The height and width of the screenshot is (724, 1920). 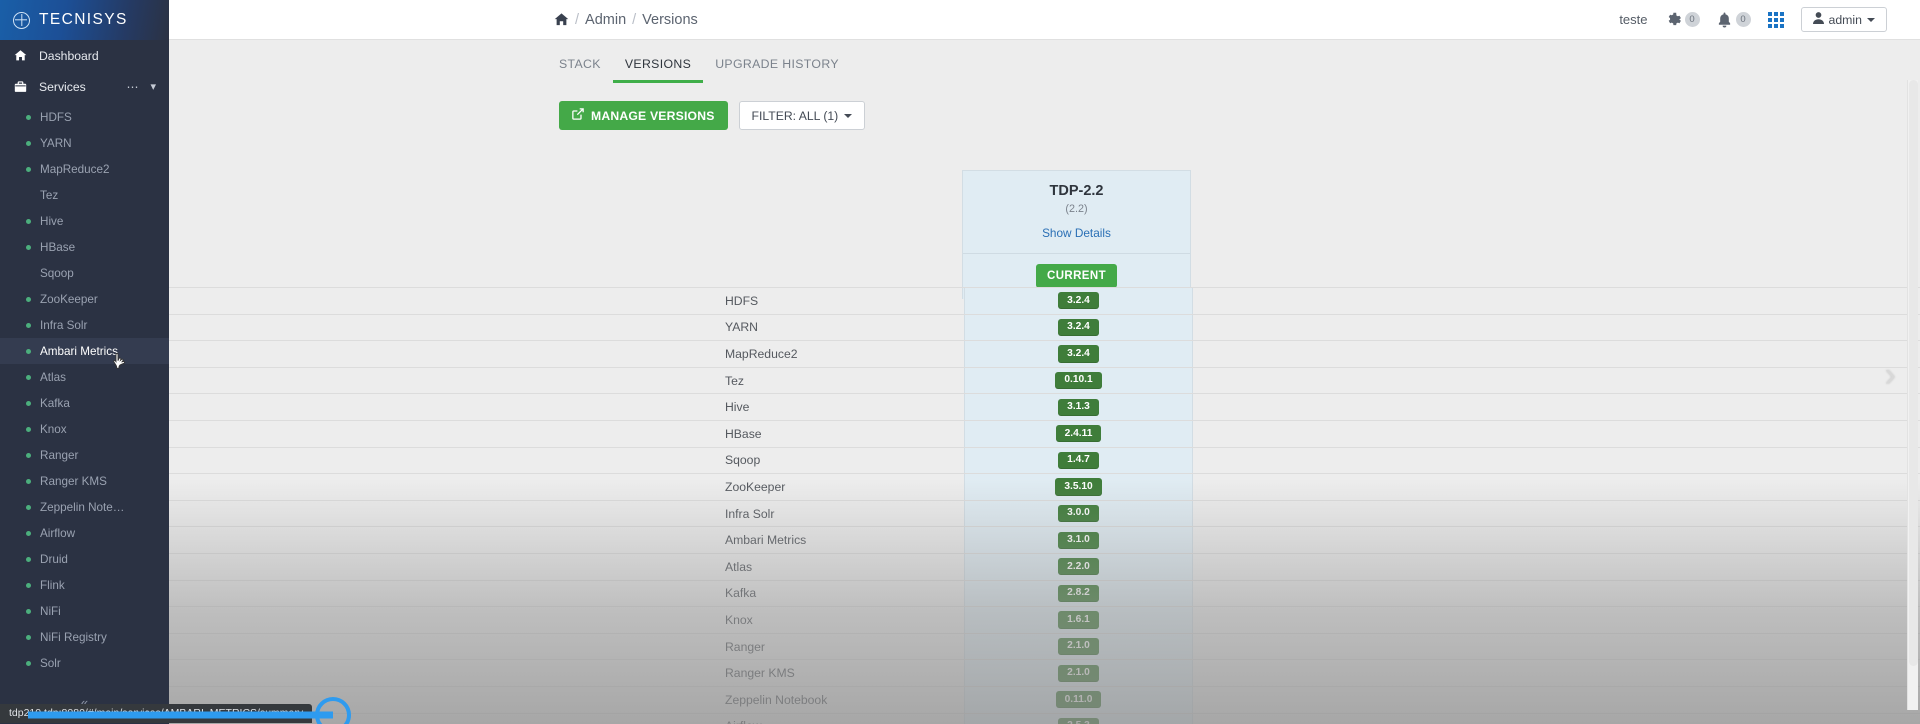 I want to click on service-version-cell: 2.4.11, so click(x=1078, y=433).